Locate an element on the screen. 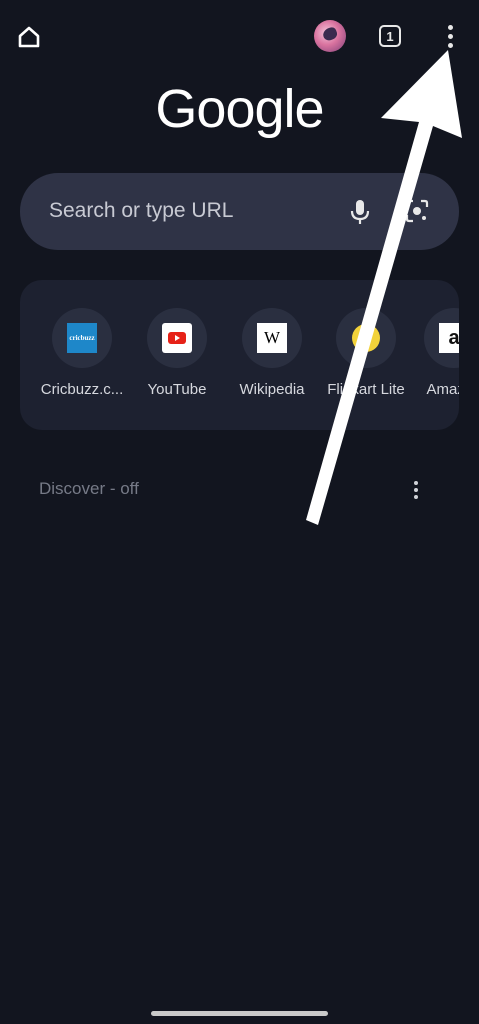 The width and height of the screenshot is (479, 1024). flipkart-icon is located at coordinates (366, 338).